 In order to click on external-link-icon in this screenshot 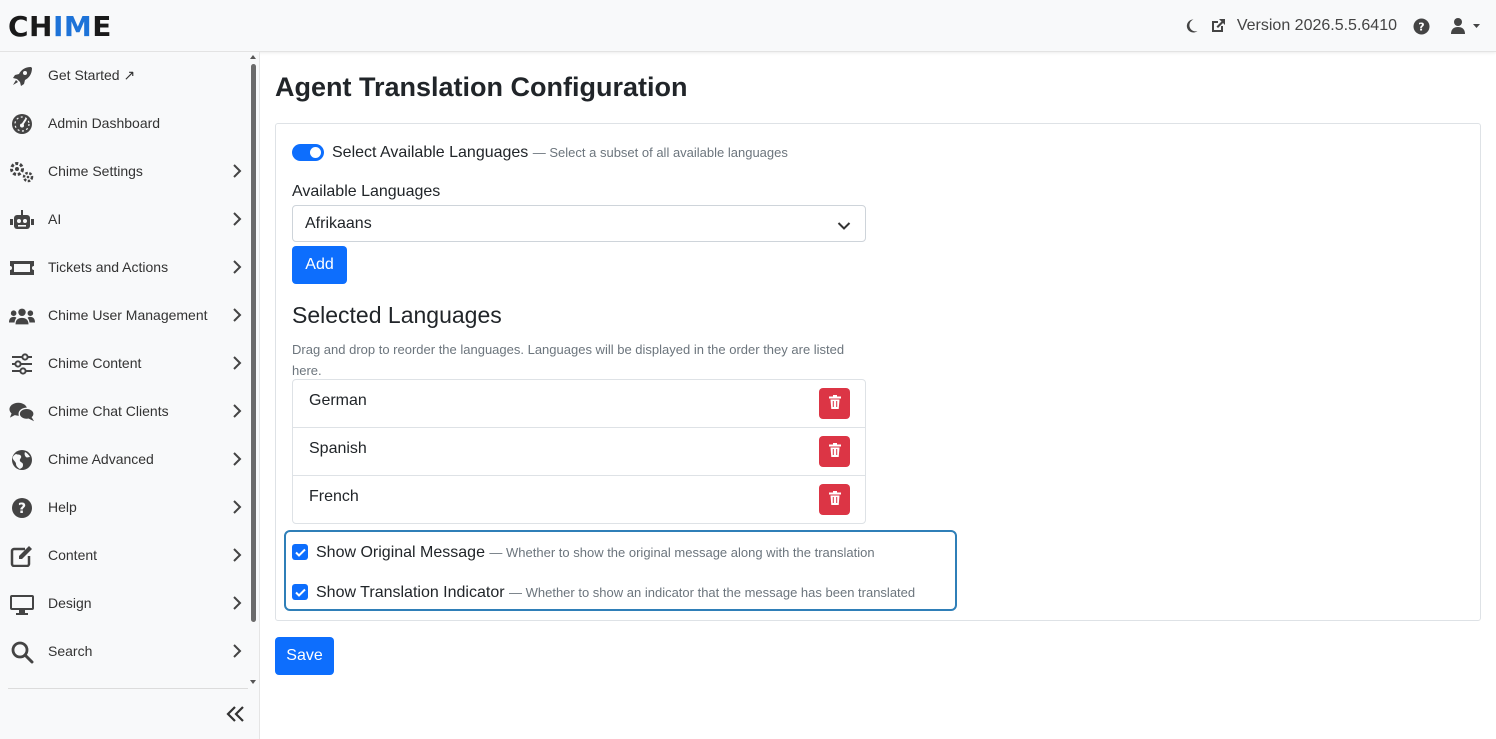, I will do `click(1218, 26)`.